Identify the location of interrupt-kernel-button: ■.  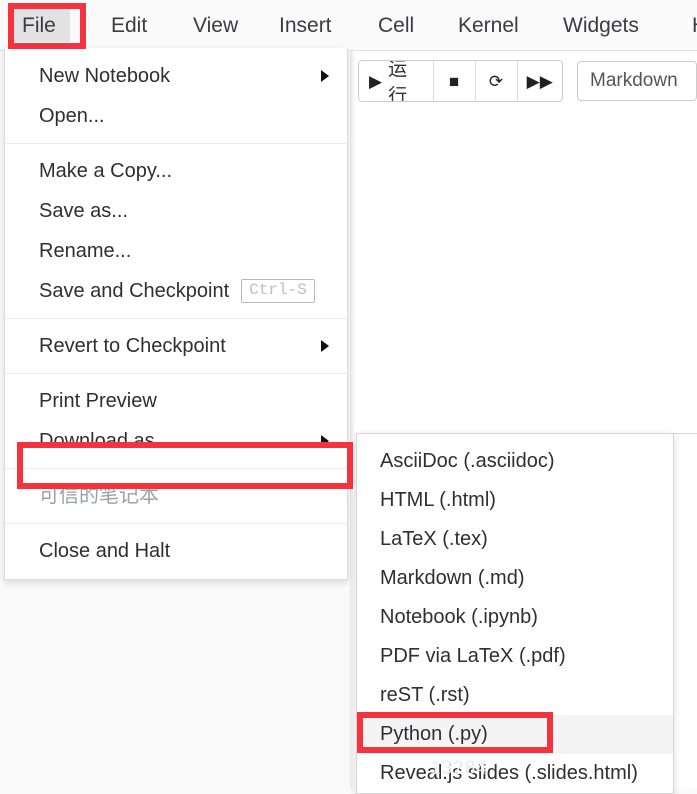
(454, 81).